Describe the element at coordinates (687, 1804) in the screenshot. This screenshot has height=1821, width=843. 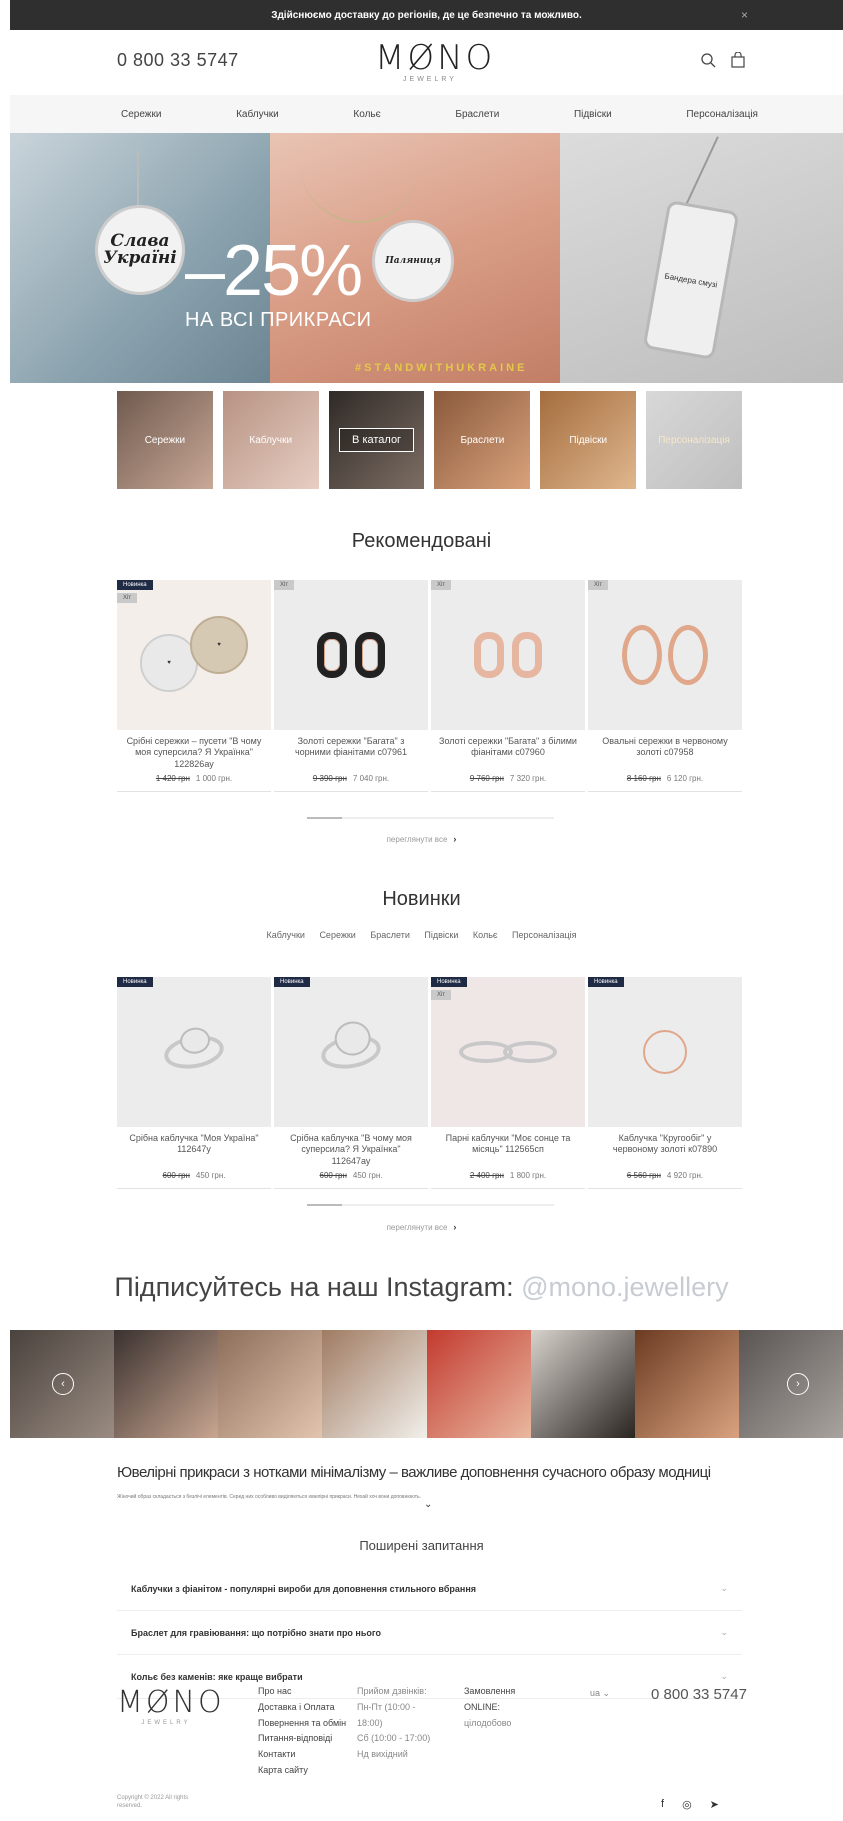
I see `instagram-icon: ◎` at that location.